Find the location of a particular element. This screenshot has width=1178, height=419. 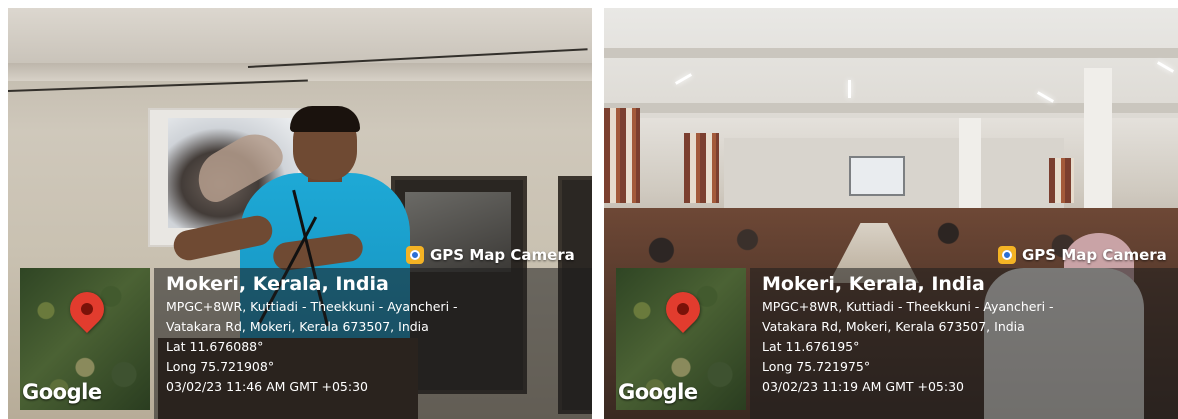

longitude: Long 75.721975° is located at coordinates (816, 366).